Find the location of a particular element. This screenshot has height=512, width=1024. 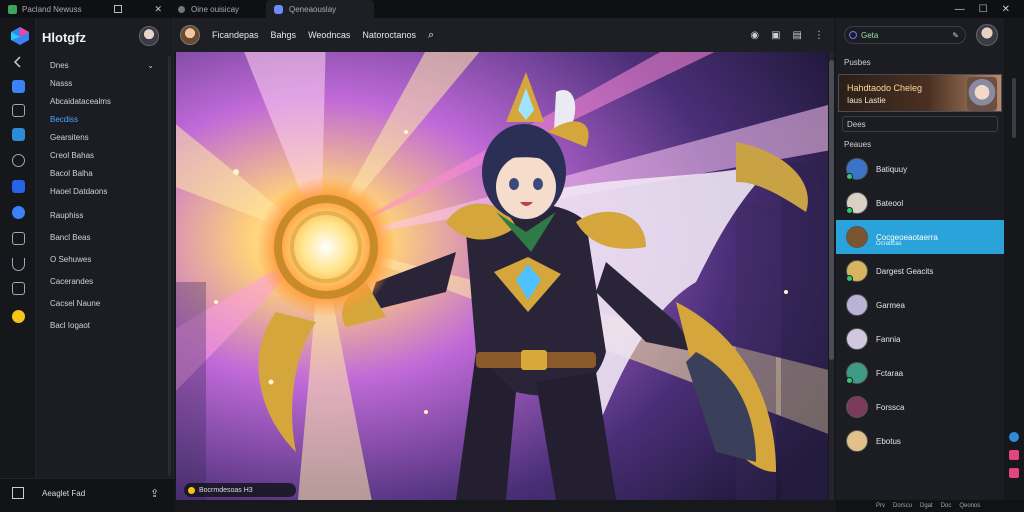

list-item: Dargest Geacits is located at coordinates (920, 271).